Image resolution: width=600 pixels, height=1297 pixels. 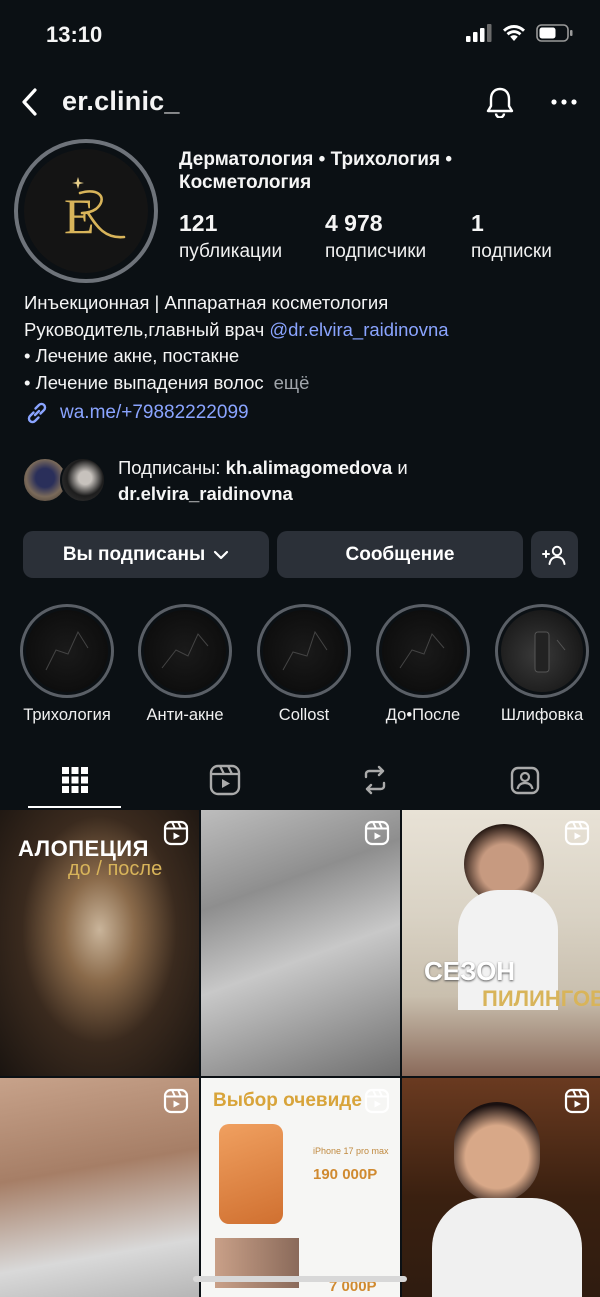 I want to click on reels-icon, so click(x=225, y=780).